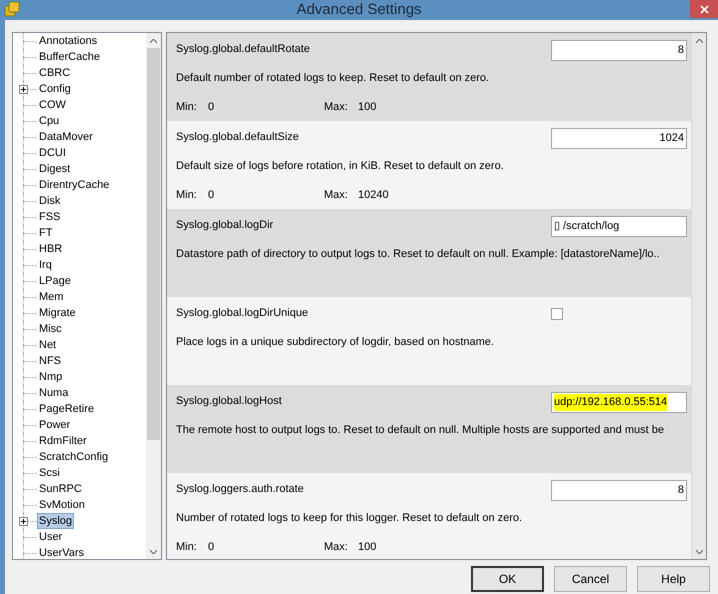 The image size is (718, 594). Describe the element at coordinates (73, 457) in the screenshot. I see `tree-item: ScratchConfig` at that location.